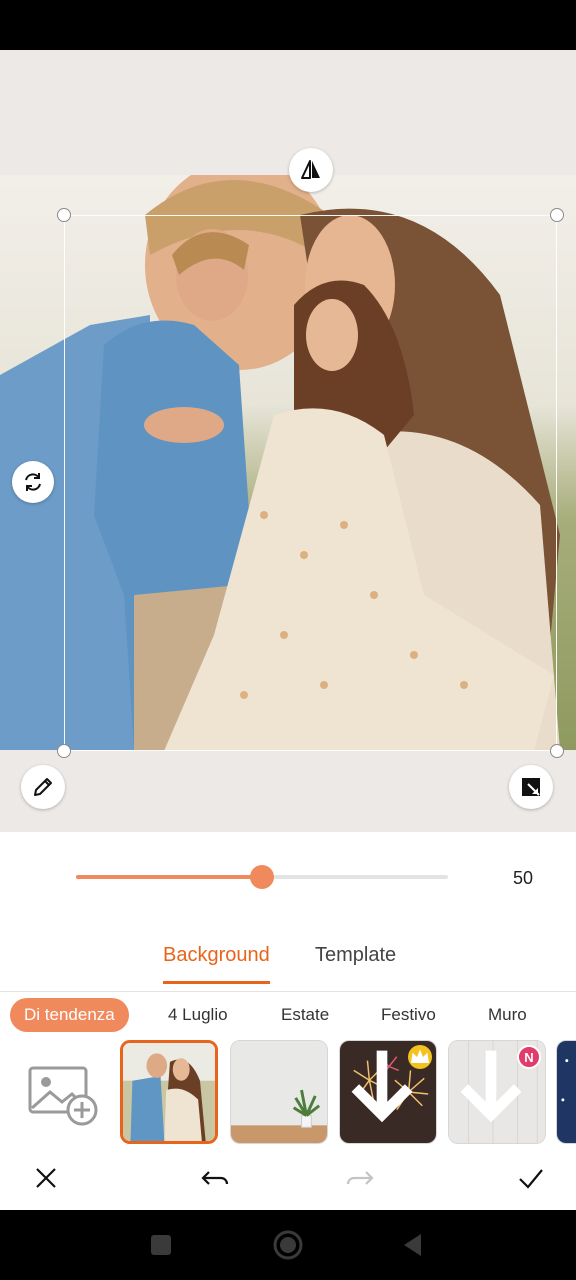 This screenshot has height=1280, width=576. Describe the element at coordinates (215, 1178) in the screenshot. I see `undo-icon` at that location.